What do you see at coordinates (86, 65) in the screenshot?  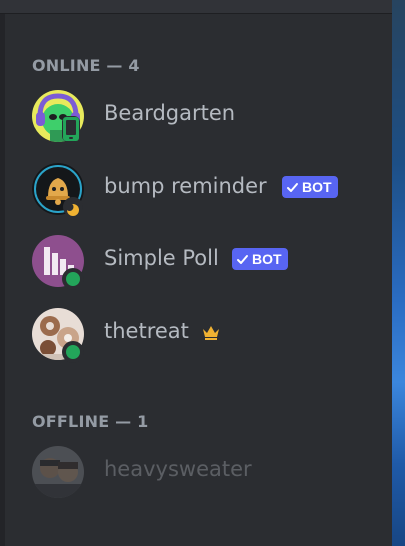 I see `online-section-header: ONLINE — 4` at bounding box center [86, 65].